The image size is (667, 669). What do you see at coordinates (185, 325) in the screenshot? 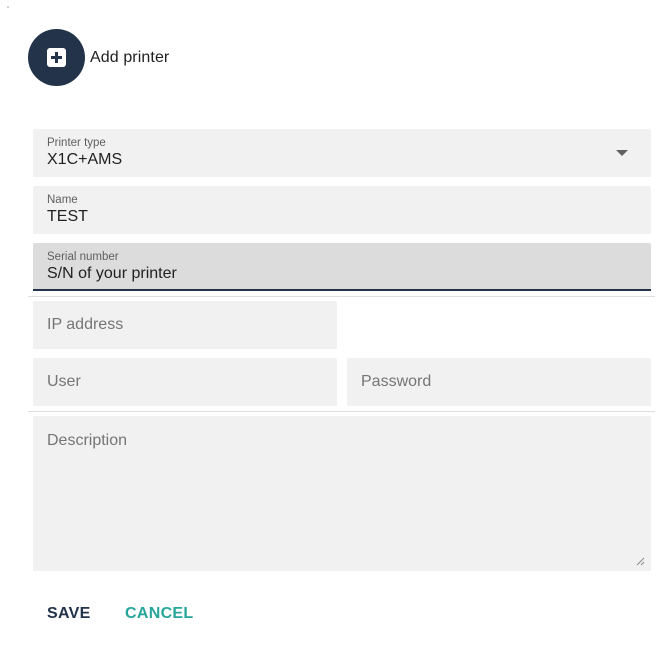
I see `ip-address-field: IP address` at bounding box center [185, 325].